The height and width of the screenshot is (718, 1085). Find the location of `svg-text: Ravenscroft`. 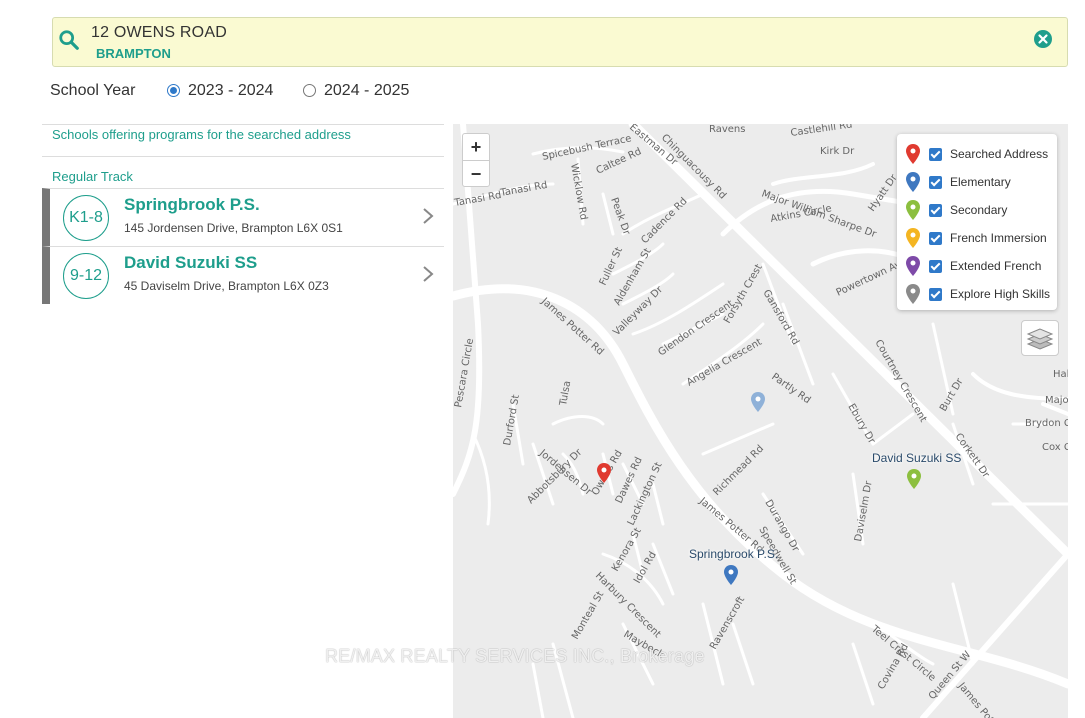

svg-text: Ravenscroft is located at coordinates (727, 623).